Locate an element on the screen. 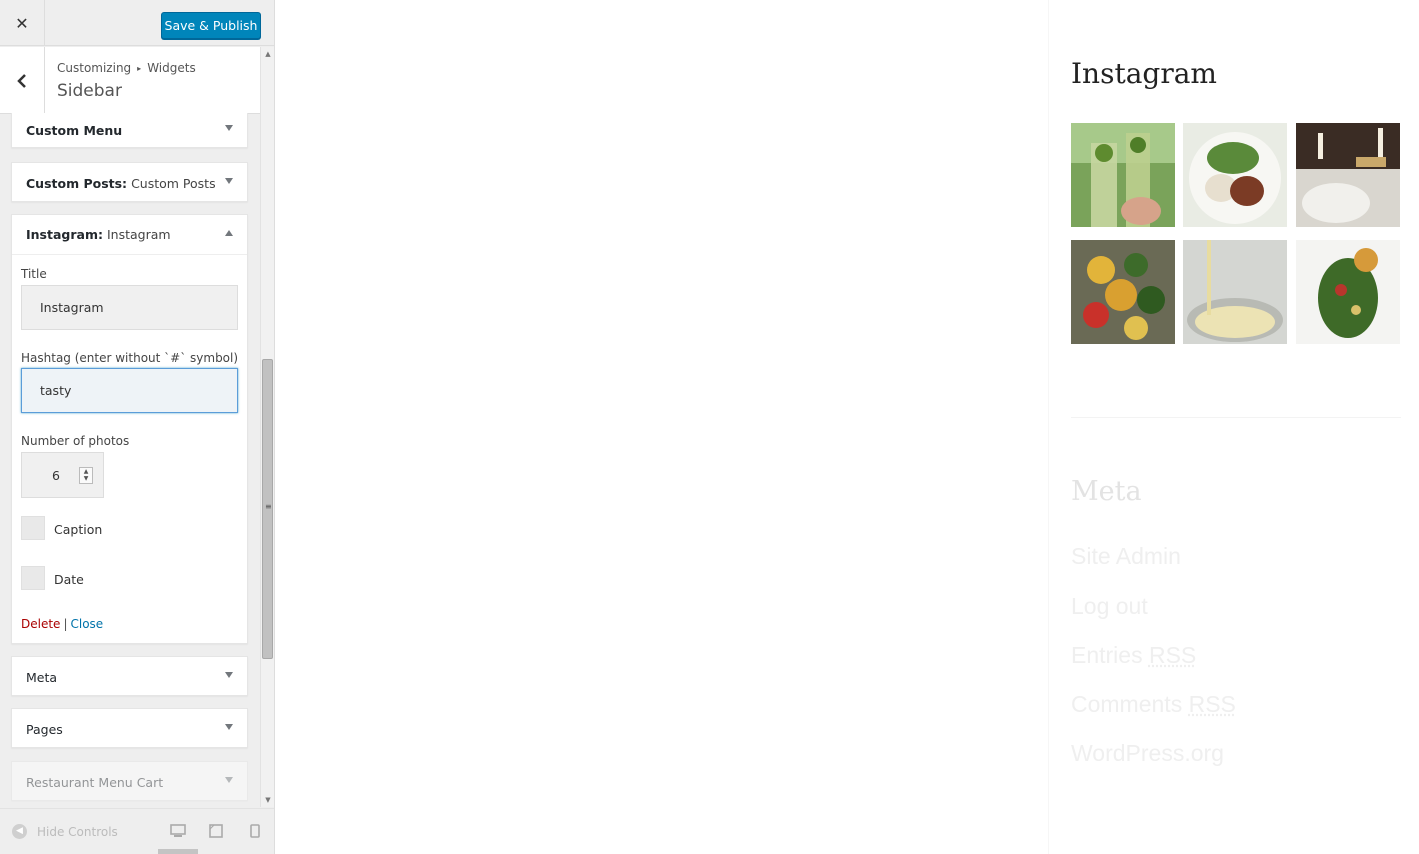 The image size is (1419, 854). mobile-preview-icon is located at coordinates (255, 831).